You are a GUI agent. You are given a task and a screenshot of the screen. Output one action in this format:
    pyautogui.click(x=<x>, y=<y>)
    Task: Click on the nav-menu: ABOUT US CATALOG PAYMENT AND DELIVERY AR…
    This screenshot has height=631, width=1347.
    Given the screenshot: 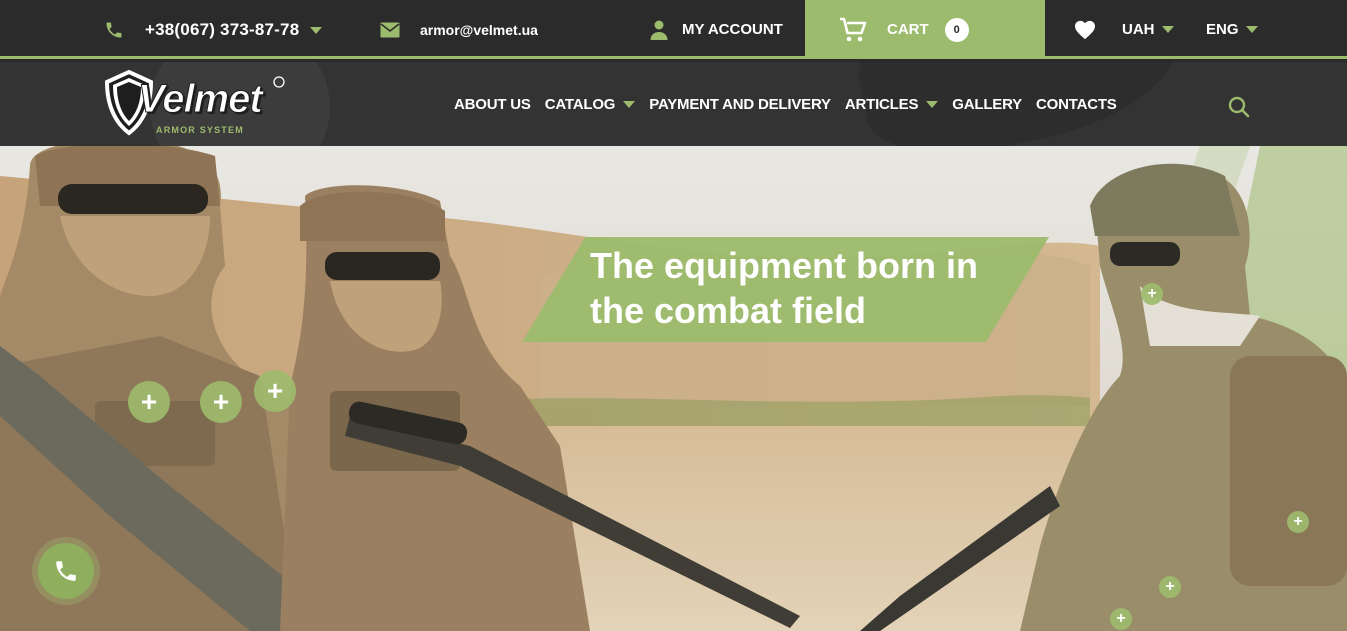 What is the action you would take?
    pyautogui.click(x=792, y=104)
    